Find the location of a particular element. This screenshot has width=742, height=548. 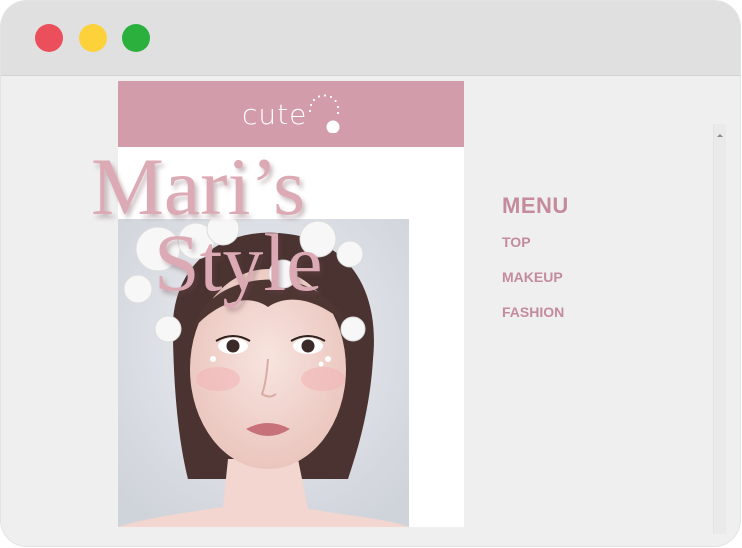

maximize-window-button is located at coordinates (136, 38).